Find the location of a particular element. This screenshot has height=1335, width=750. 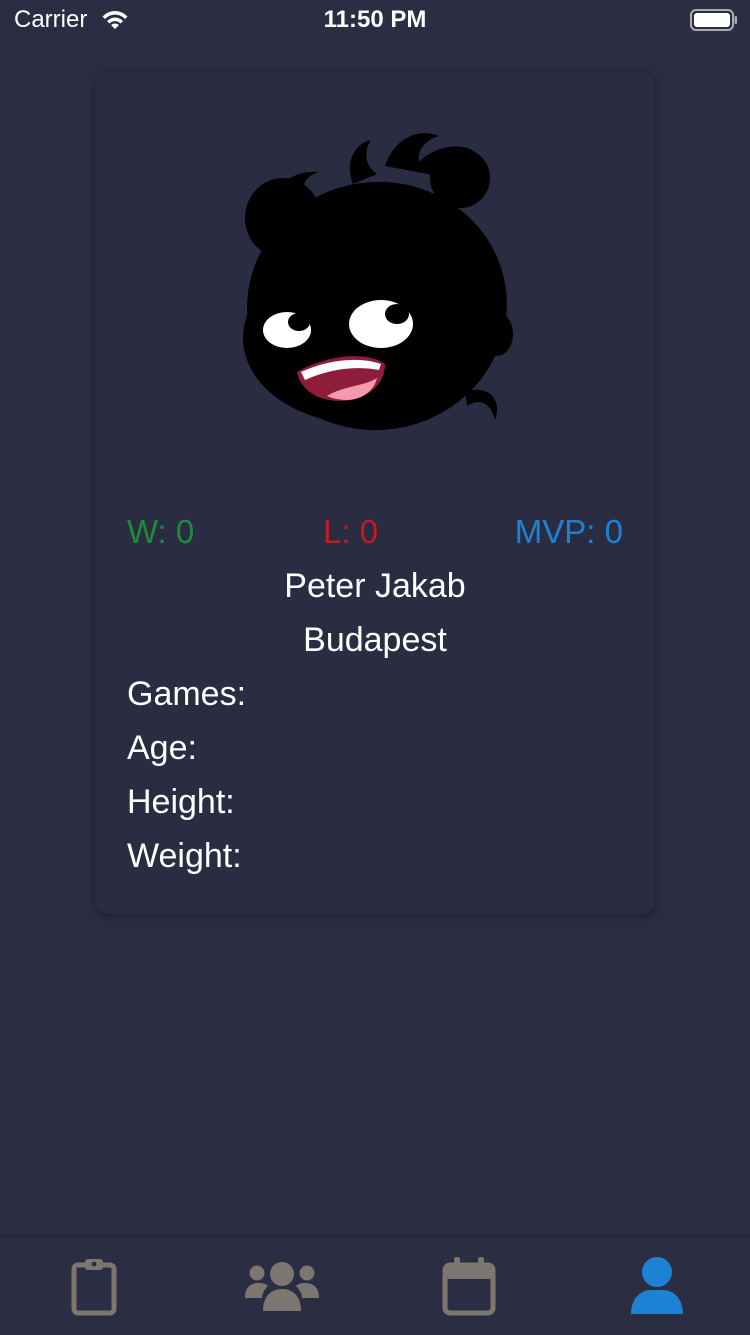

users-icon is located at coordinates (281, 1286).